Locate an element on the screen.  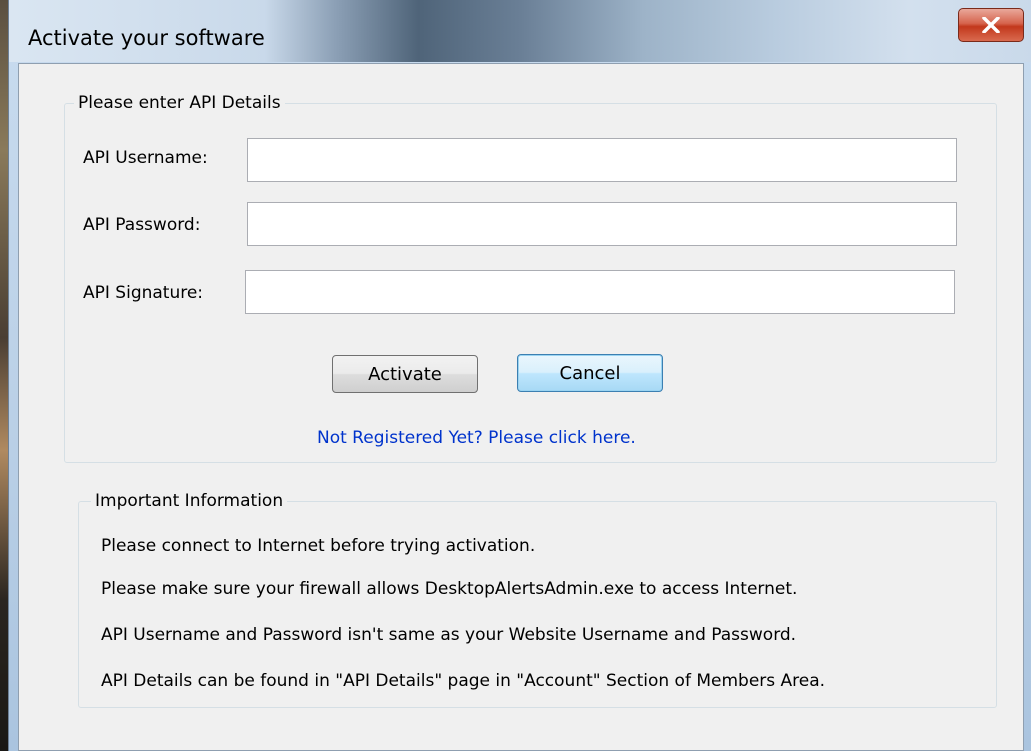
register-link: Not Registered Yet? Please click here. is located at coordinates (476, 438).